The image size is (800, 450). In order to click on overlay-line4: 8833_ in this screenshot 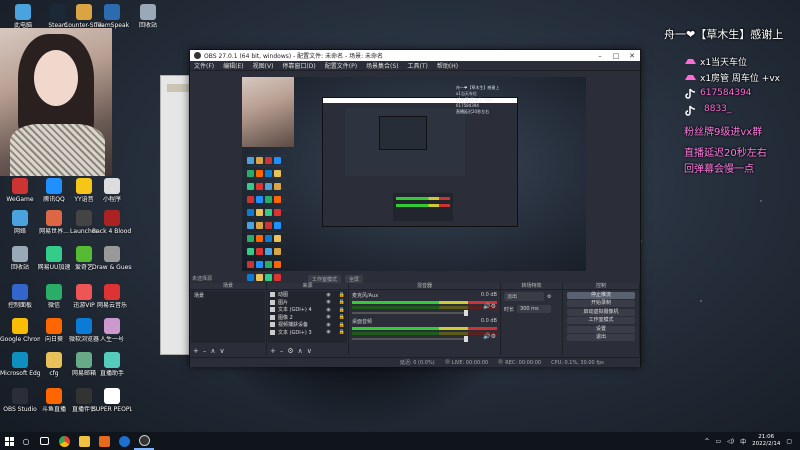, I will do `click(718, 109)`.